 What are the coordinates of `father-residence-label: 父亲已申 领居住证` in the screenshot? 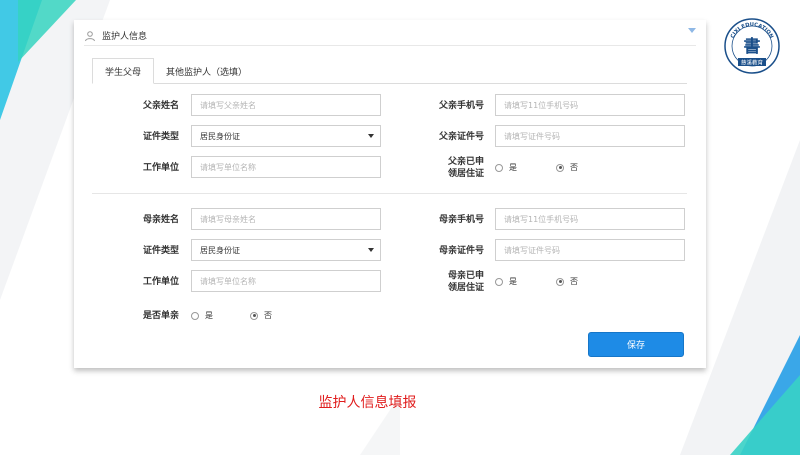 It's located at (449, 168).